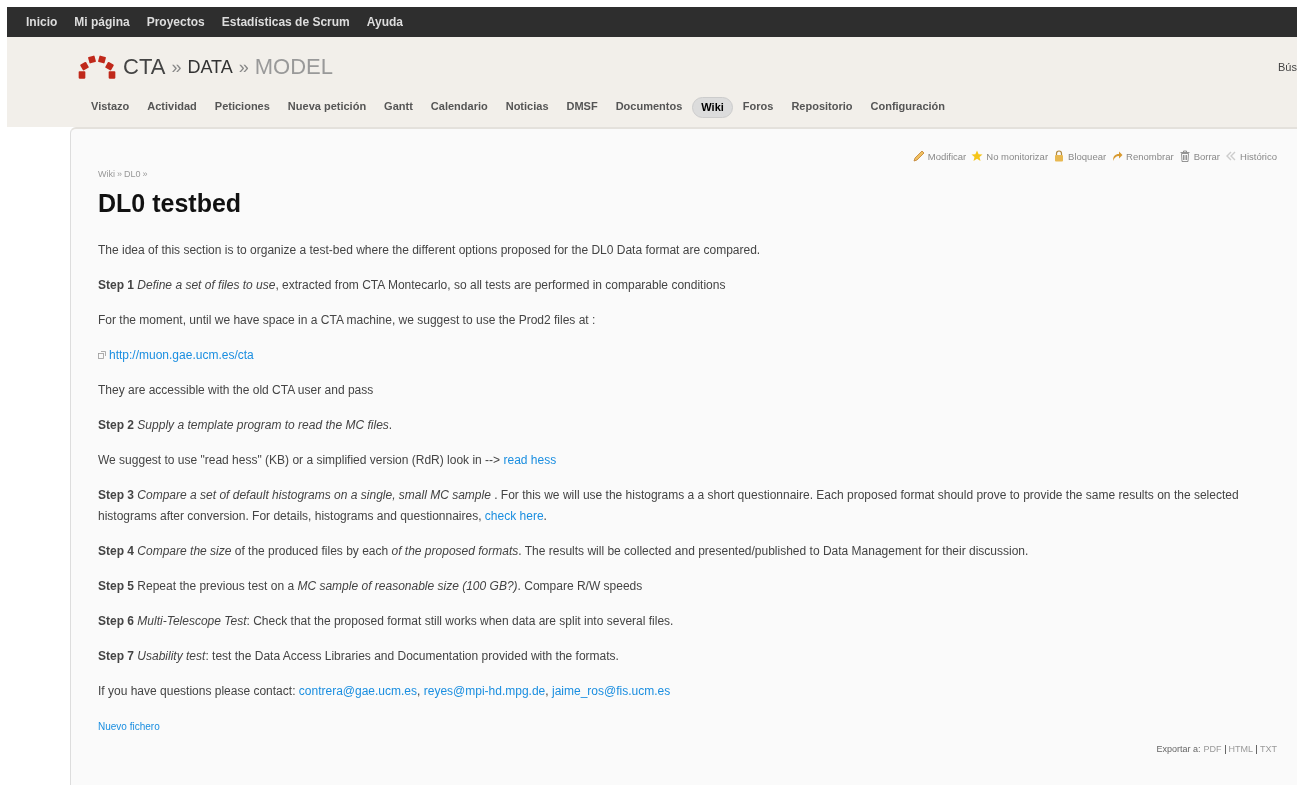  What do you see at coordinates (758, 107) in the screenshot?
I see `tab: Foros` at bounding box center [758, 107].